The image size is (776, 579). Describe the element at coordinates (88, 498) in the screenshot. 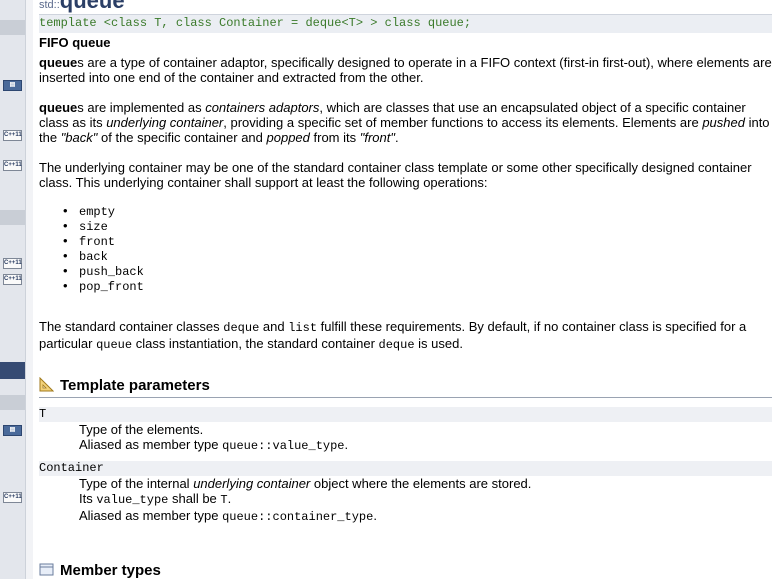

I see `paragraph-text: Its` at that location.